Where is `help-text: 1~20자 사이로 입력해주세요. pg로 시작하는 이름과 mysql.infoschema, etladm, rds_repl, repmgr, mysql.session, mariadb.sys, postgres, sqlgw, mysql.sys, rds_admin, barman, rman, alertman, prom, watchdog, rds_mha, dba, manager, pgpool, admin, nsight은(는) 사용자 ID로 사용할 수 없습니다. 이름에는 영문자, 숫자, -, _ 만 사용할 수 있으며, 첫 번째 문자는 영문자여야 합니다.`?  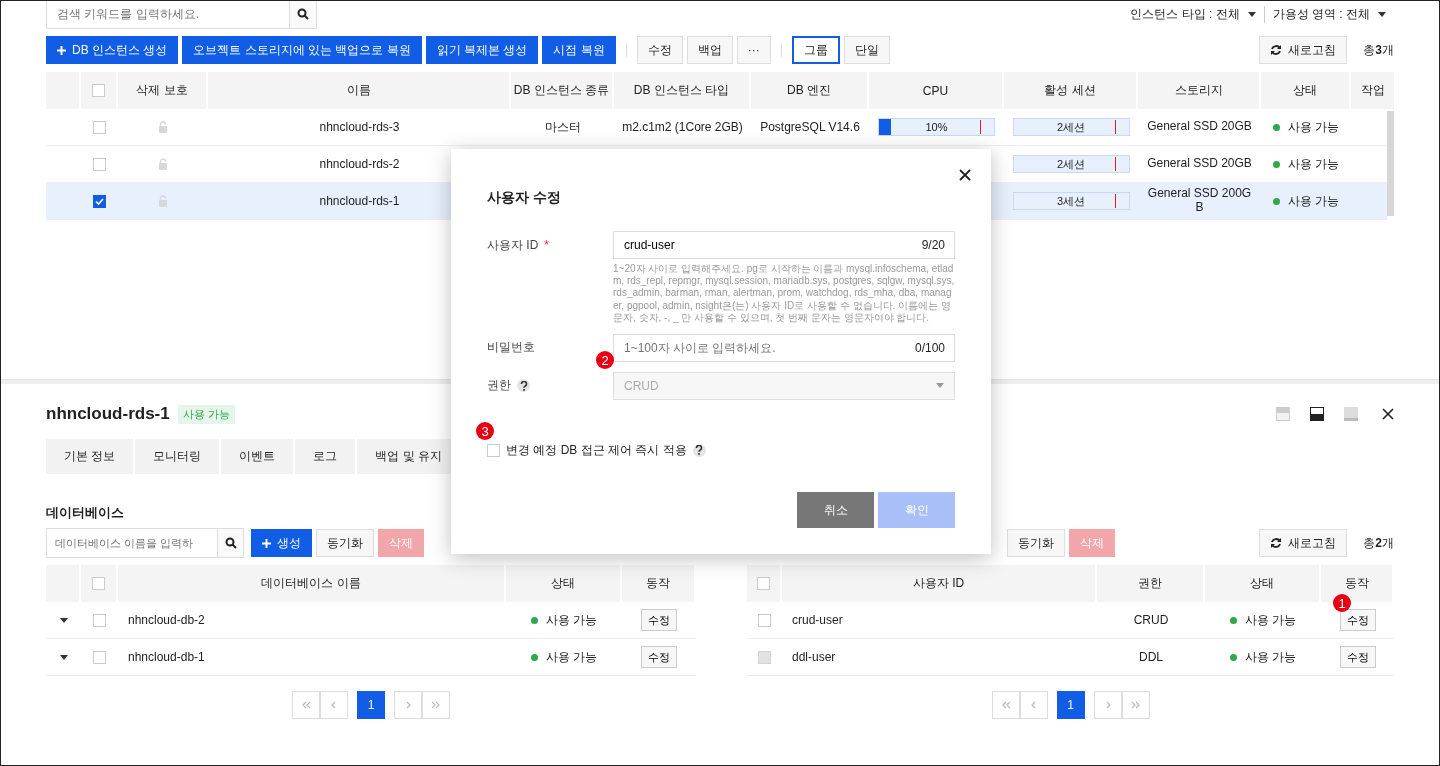
help-text: 1~20자 사이로 입력해주세요. pg로 시작하는 이름과 mysql.infoschema, etladm, rds_repl, repmgr, mysql.session, mariadb.sys, postgres, sqlgw, mysql.sys, rds_admin, barman, rman, alertman, prom, watchdog, rds_mha, dba, manager, pgpool, admin, nsight은(는) 사용자 ID로 사용할 수 없습니다. 이름에는 영문자, 숫자, -, _ 만 사용할 수 있으며, 첫 번째 문자는 영문자여야 합니다. is located at coordinates (784, 293).